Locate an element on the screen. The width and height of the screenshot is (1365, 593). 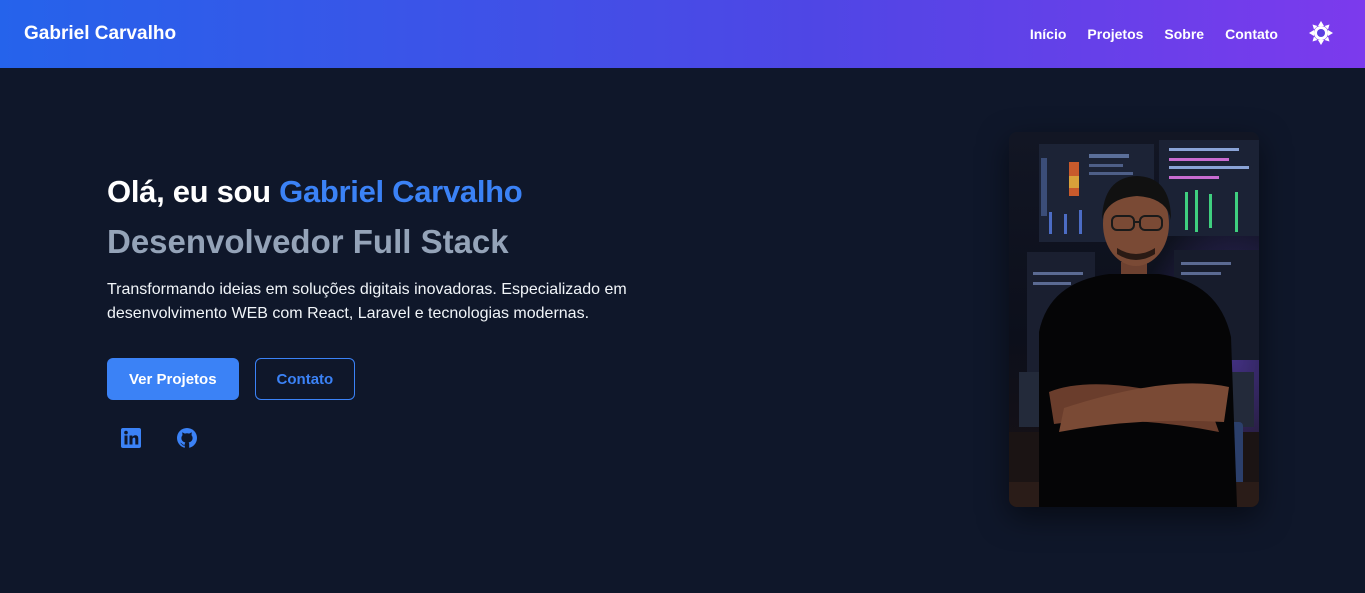
profile-photo-illustration is located at coordinates (1134, 319).